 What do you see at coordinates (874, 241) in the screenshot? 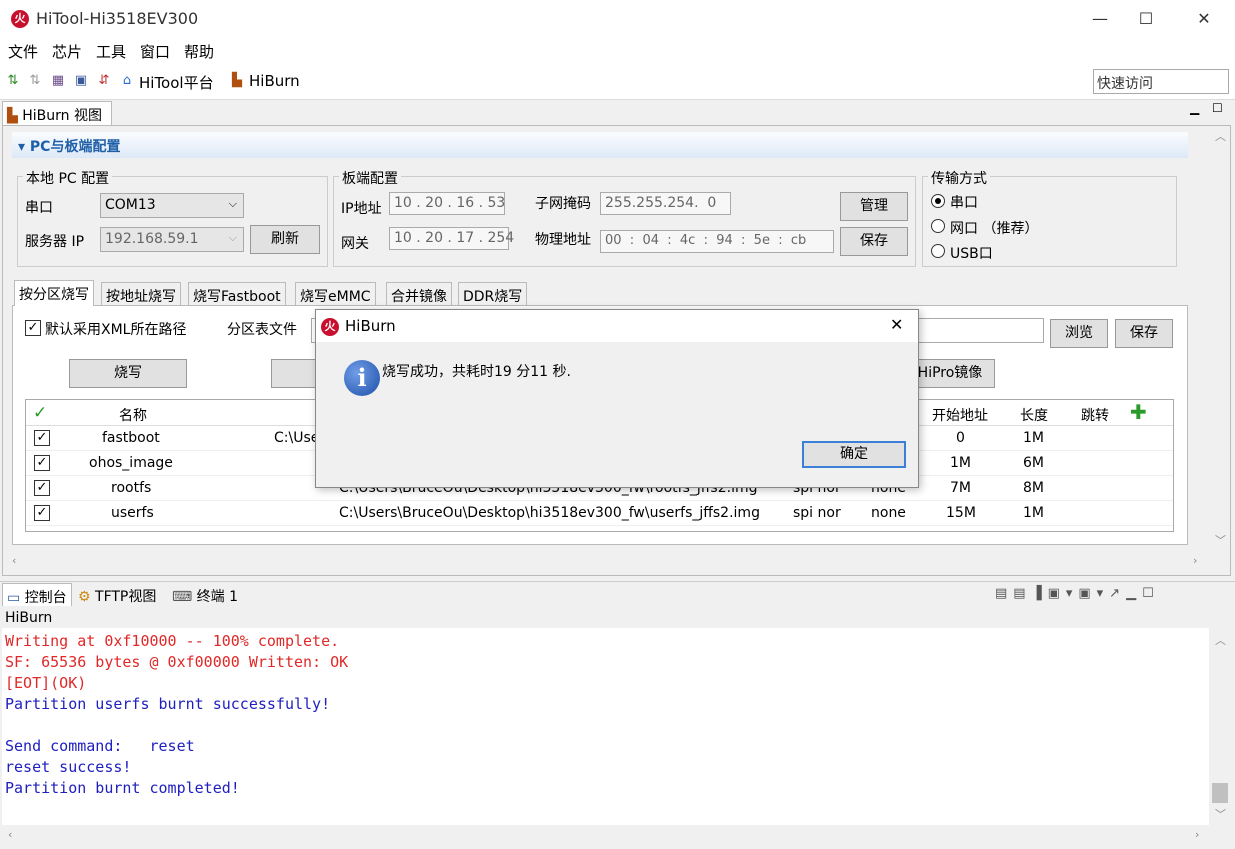
I see `save-board-button: 保存` at bounding box center [874, 241].